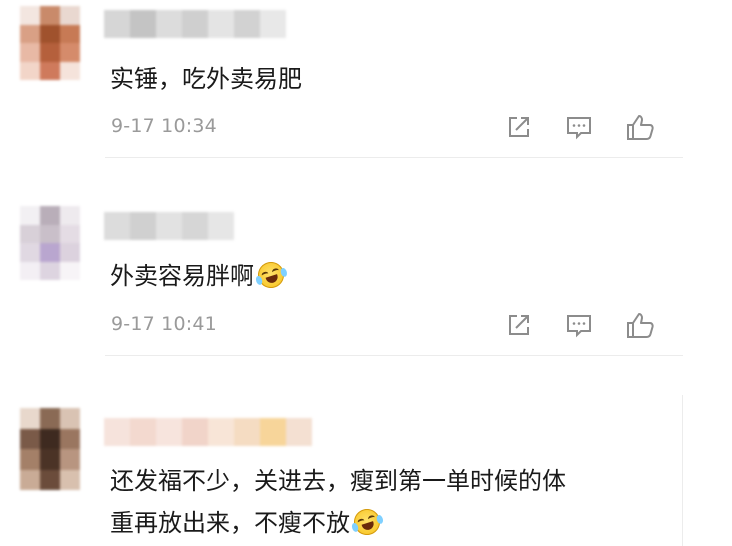 The width and height of the screenshot is (732, 546). What do you see at coordinates (164, 324) in the screenshot?
I see `comment-timestamp: 9-17 10:41` at bounding box center [164, 324].